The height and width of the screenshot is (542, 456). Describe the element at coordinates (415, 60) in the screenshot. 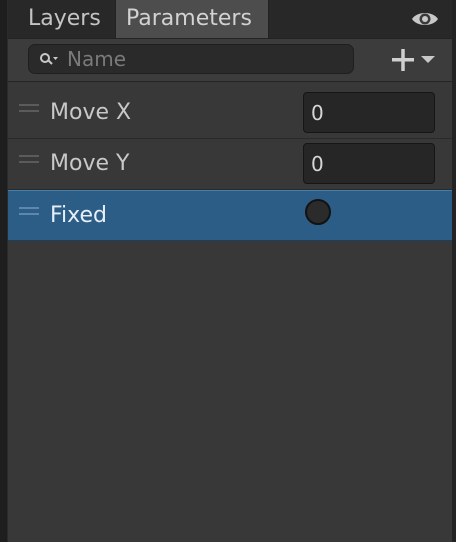

I see `add-parameter-button` at that location.